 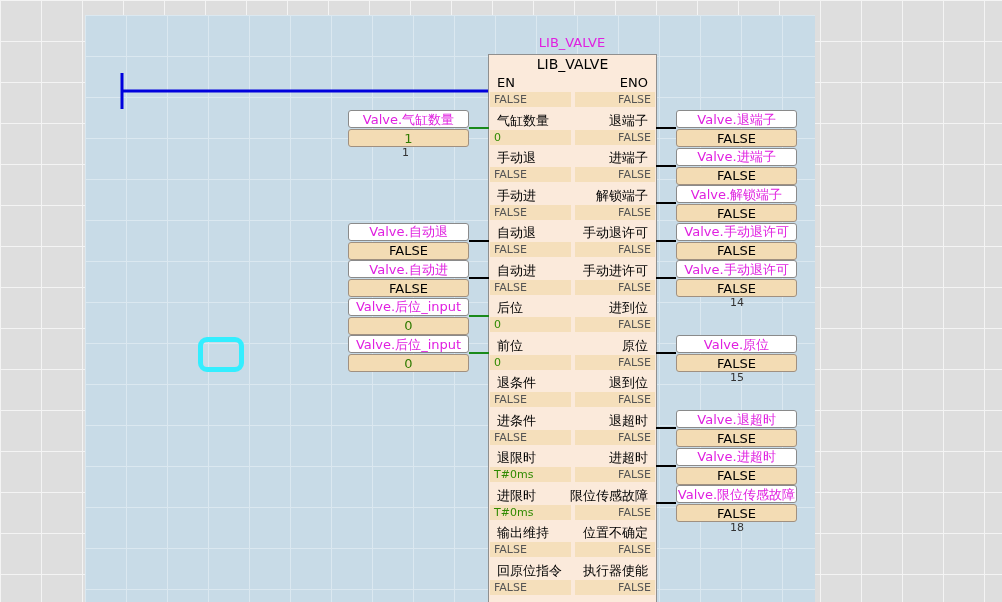 What do you see at coordinates (628, 120) in the screenshot?
I see `output-pin-label: 退端子` at bounding box center [628, 120].